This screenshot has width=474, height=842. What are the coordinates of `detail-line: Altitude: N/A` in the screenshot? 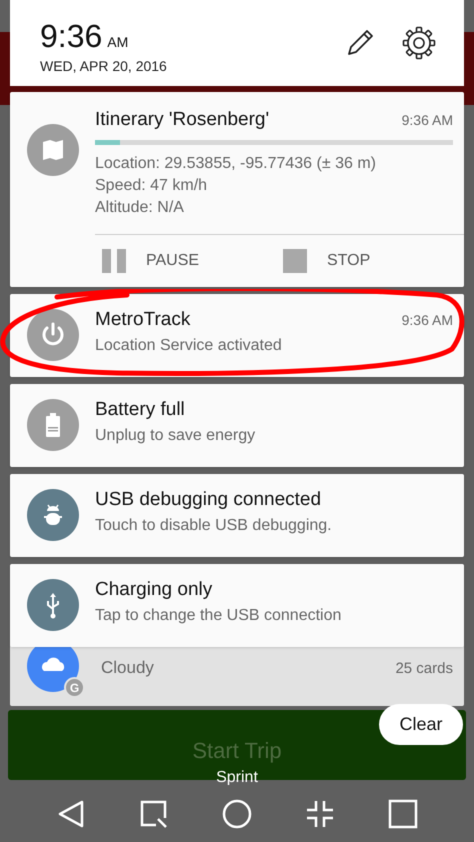 It's located at (140, 208).